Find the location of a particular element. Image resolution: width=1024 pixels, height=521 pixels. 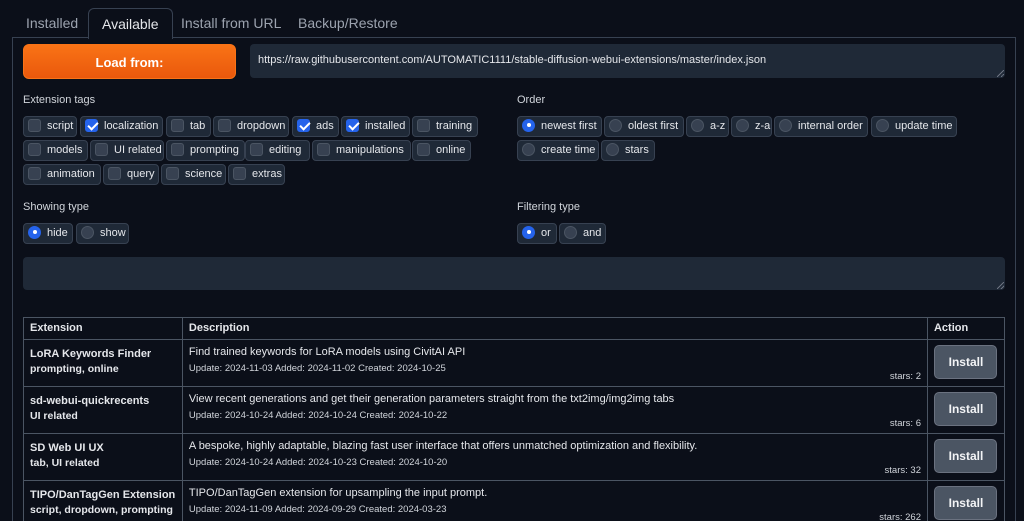

extension-stars: stars: 32 is located at coordinates (902, 470).